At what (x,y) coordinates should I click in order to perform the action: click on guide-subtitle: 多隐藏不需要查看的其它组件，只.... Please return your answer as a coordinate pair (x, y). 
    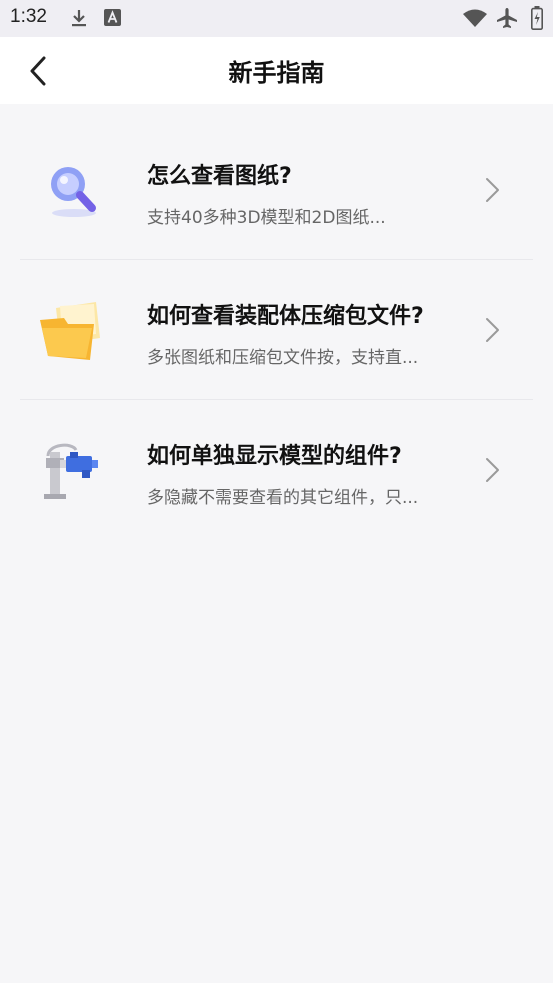
    Looking at the image, I should click on (283, 498).